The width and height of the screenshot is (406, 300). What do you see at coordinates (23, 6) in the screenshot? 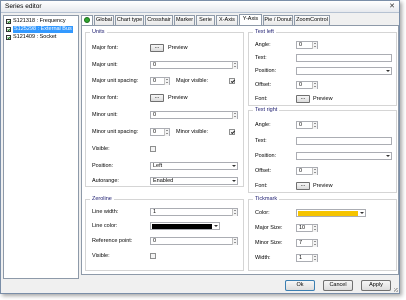
I see `window-title: Series editor` at bounding box center [23, 6].